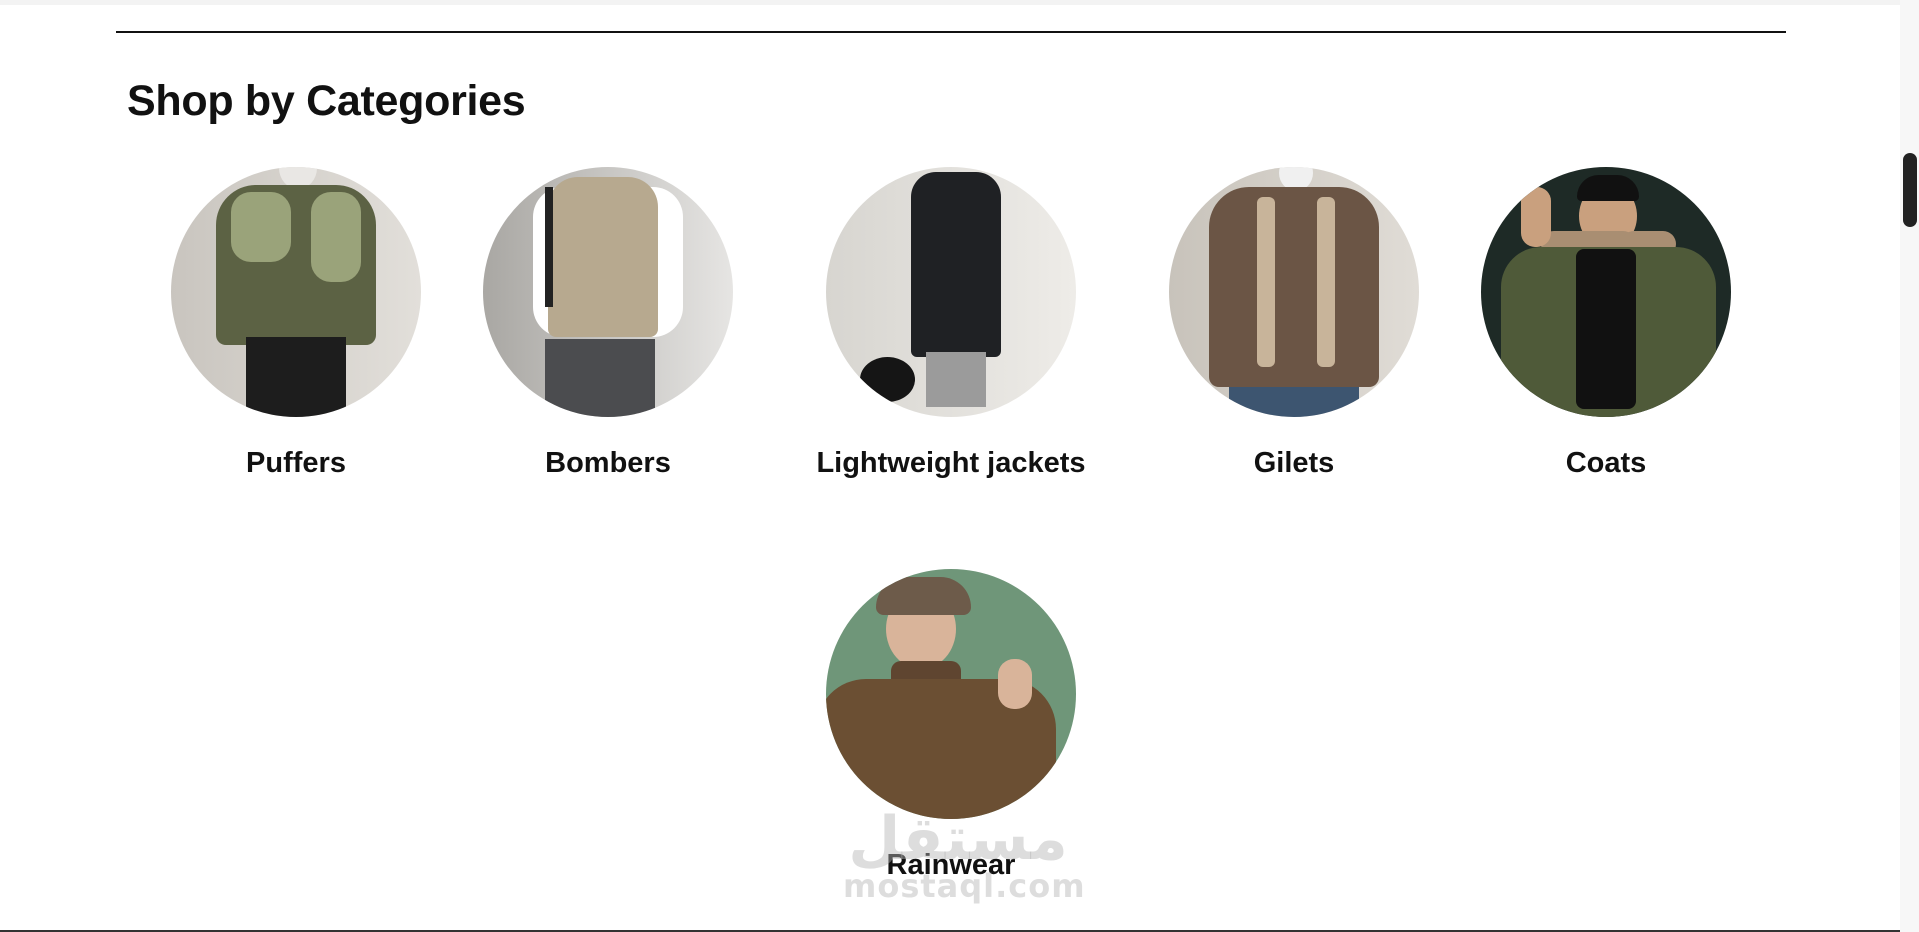 The width and height of the screenshot is (1919, 932). I want to click on puffer-jacket-photo, so click(296, 292).